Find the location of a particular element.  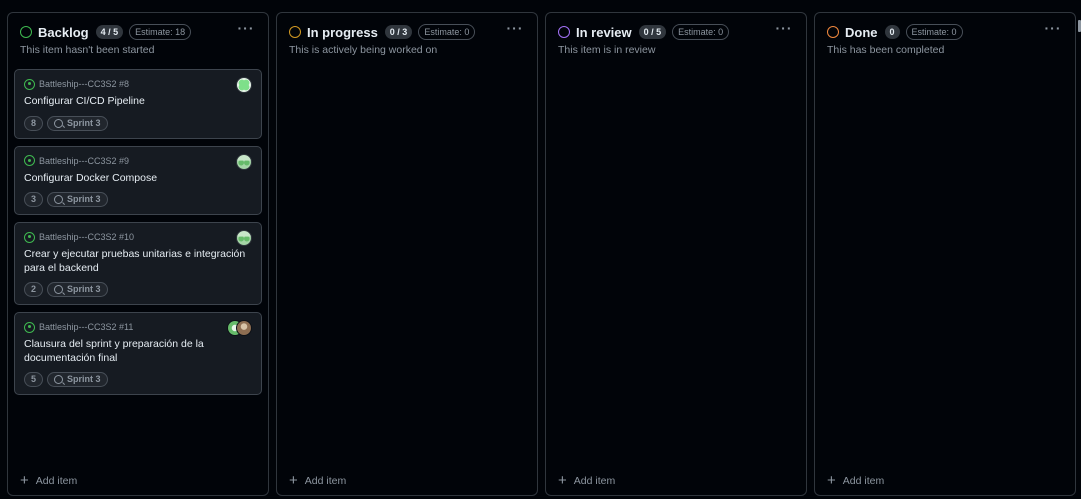

item-count-badge: 0 / 5 is located at coordinates (652, 32).